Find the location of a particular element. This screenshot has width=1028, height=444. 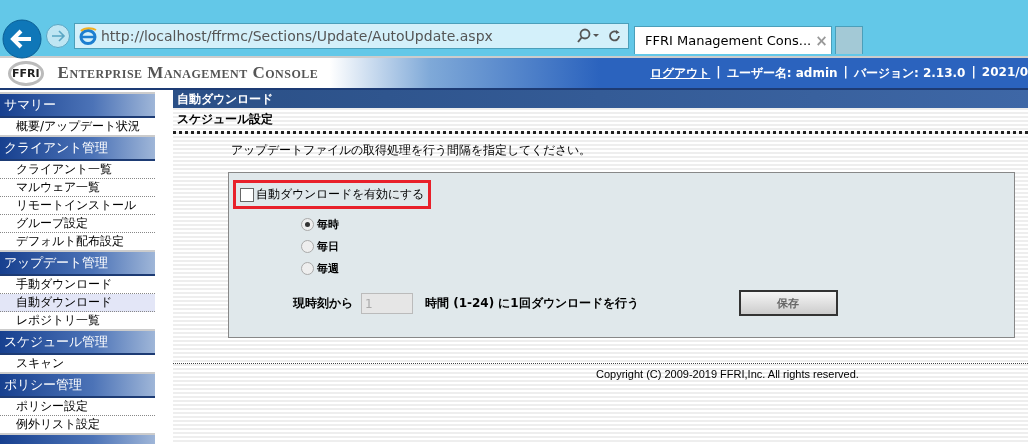

sidebar-item: デフォルト配布設定 is located at coordinates (77, 241).